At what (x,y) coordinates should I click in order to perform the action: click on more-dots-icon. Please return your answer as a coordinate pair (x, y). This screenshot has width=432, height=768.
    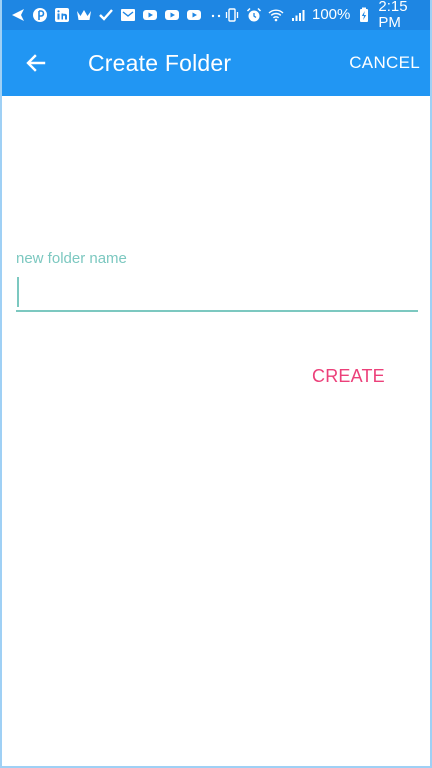
    Looking at the image, I should click on (216, 15).